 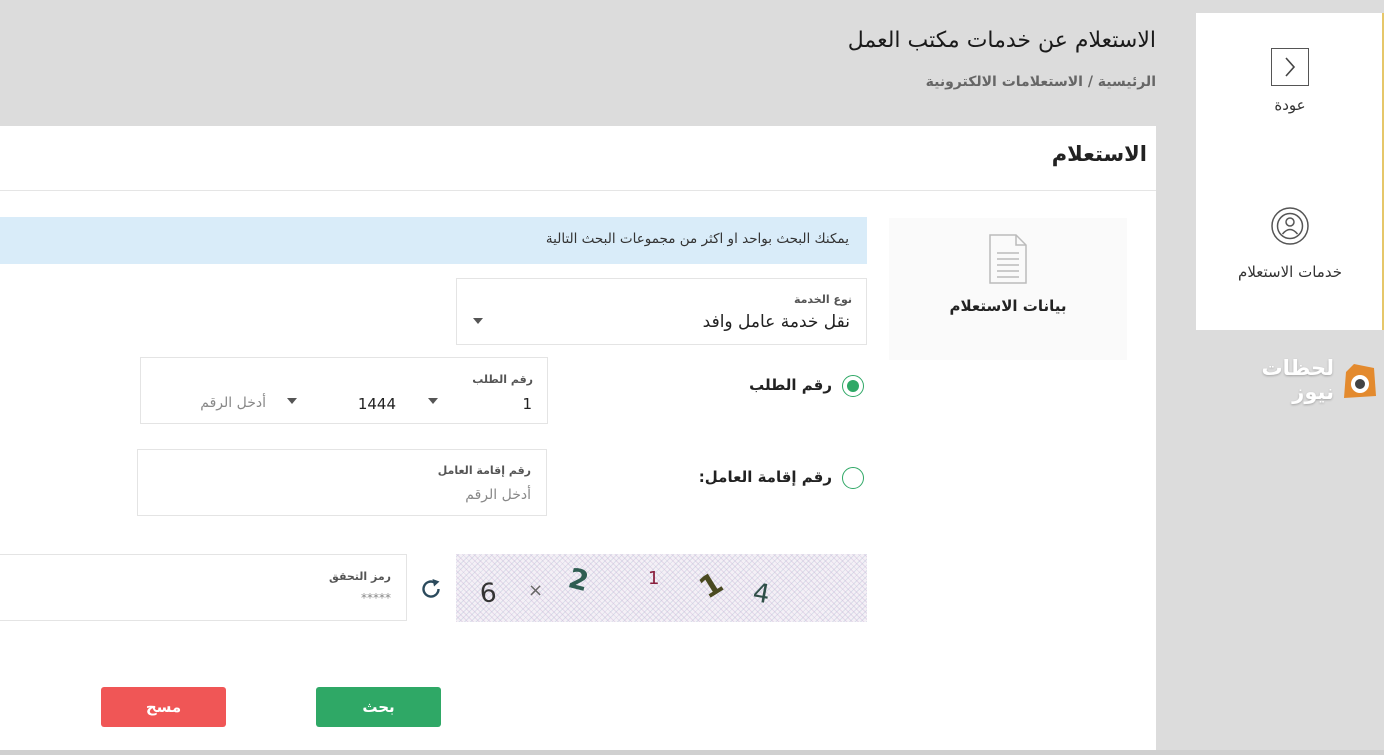 I want to click on captcha-char-3: 2, so click(x=578, y=579).